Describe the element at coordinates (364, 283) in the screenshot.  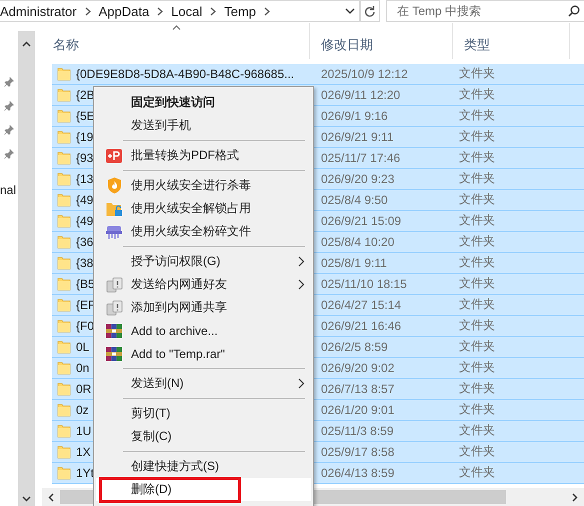
I see `modified-date: 025/11/10 18:15` at that location.